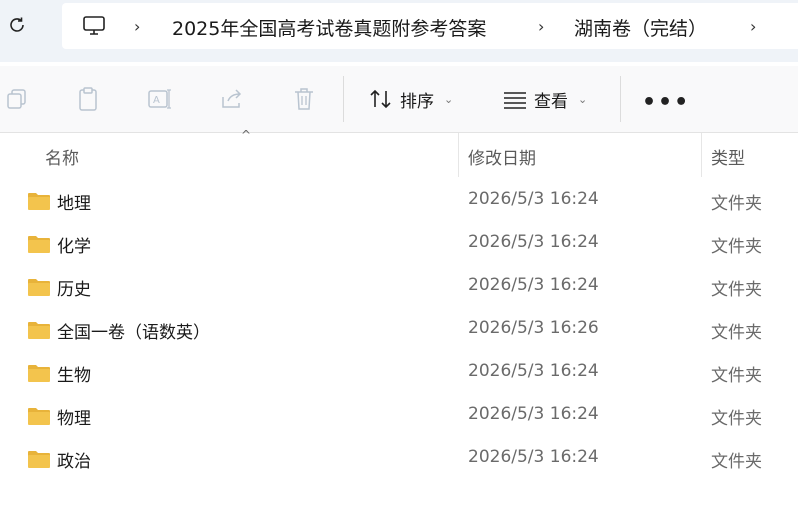 This screenshot has height=507, width=798. Describe the element at coordinates (666, 102) in the screenshot. I see `more-options-button: •••` at that location.